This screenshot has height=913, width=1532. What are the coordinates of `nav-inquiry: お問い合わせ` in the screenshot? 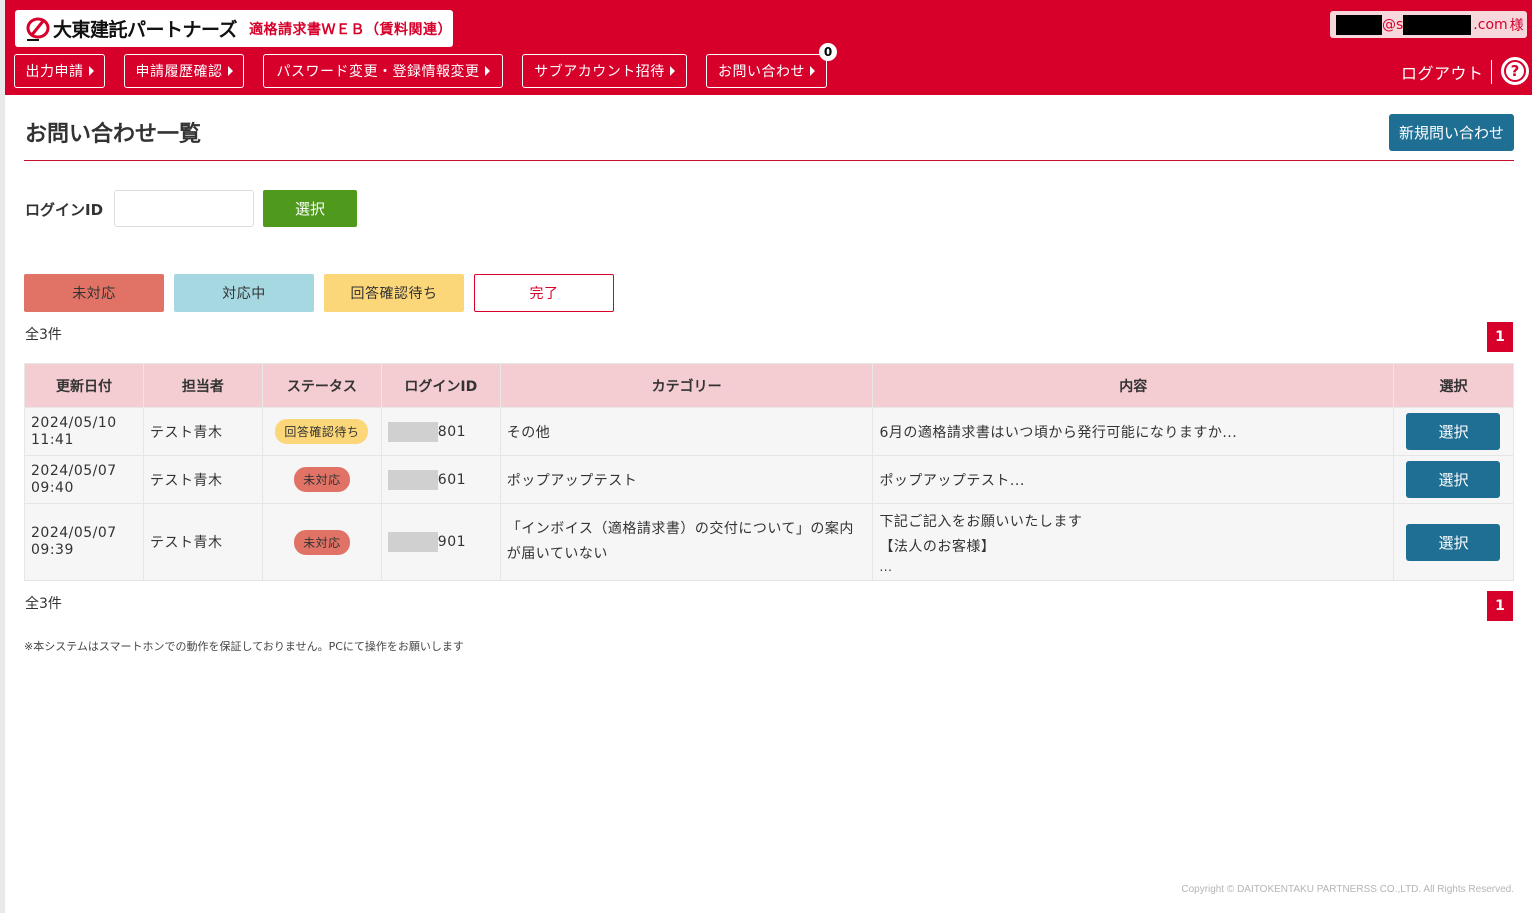 It's located at (766, 71).